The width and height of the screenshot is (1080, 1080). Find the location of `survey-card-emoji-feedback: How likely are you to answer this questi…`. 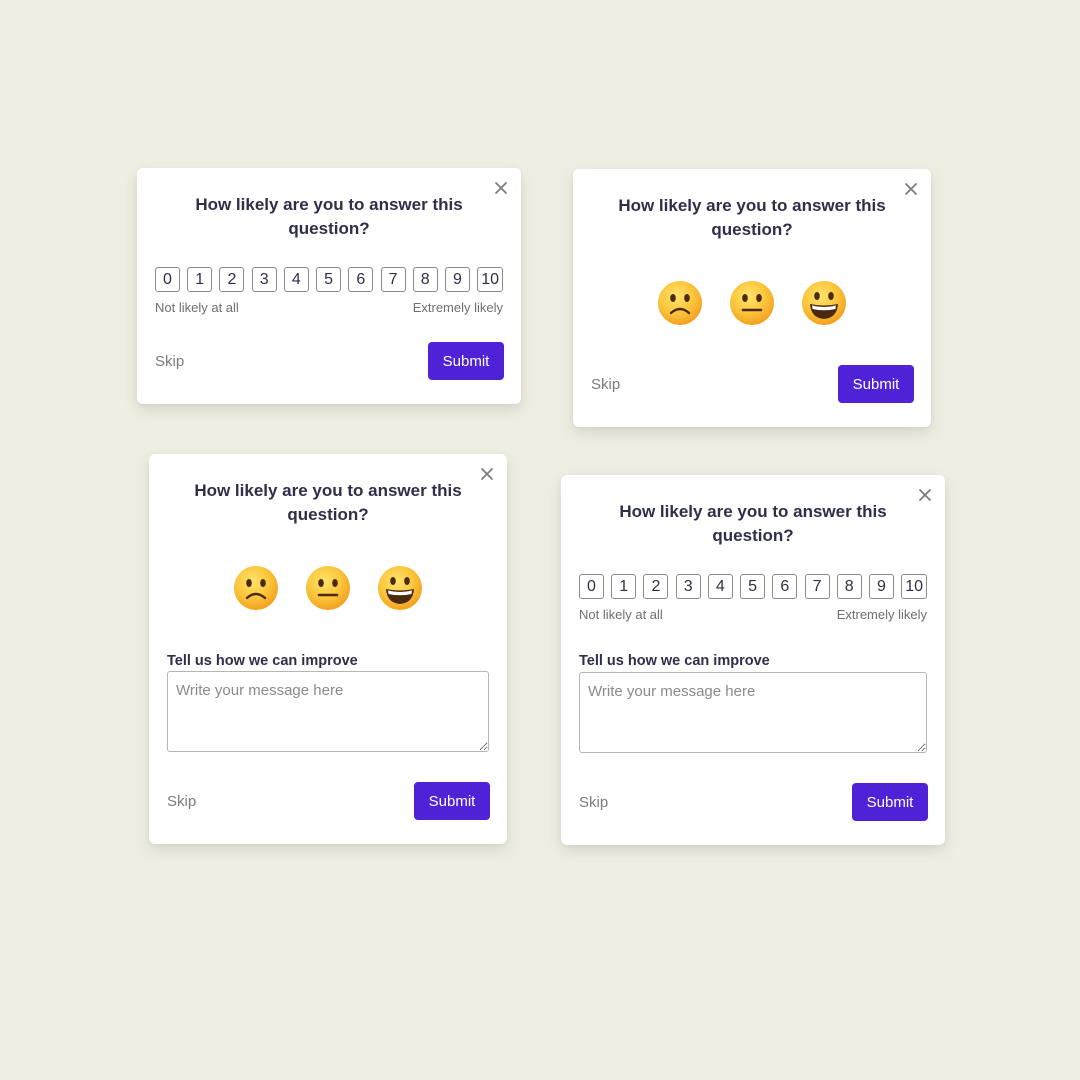

survey-card-emoji-feedback: How likely are you to answer this questi… is located at coordinates (328, 649).